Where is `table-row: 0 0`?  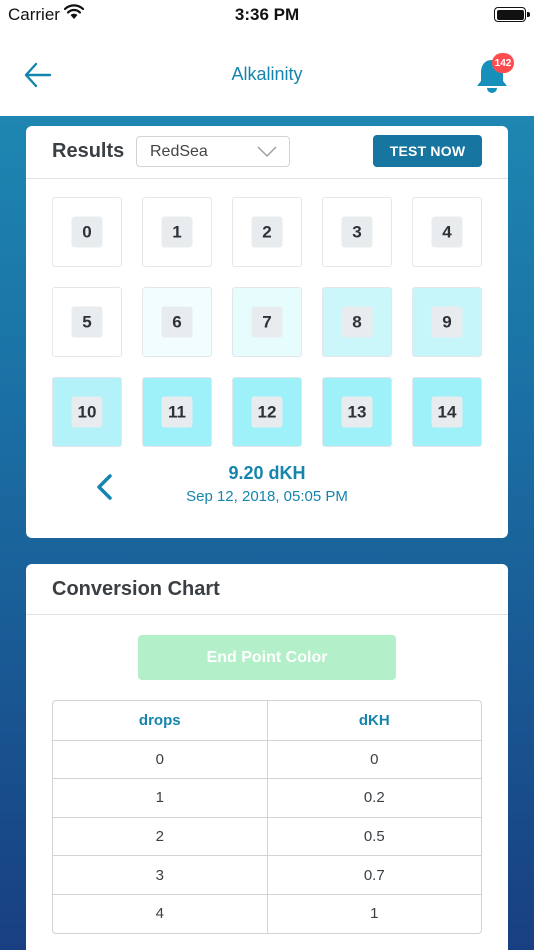
table-row: 0 0 is located at coordinates (267, 759).